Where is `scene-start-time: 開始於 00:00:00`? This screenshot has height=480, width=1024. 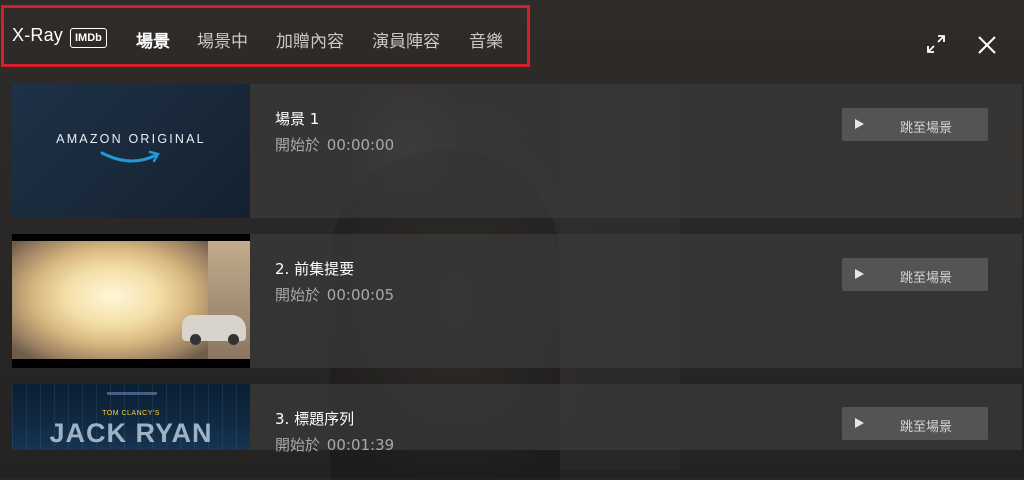
scene-start-time: 開始於 00:00:00 is located at coordinates (334, 144).